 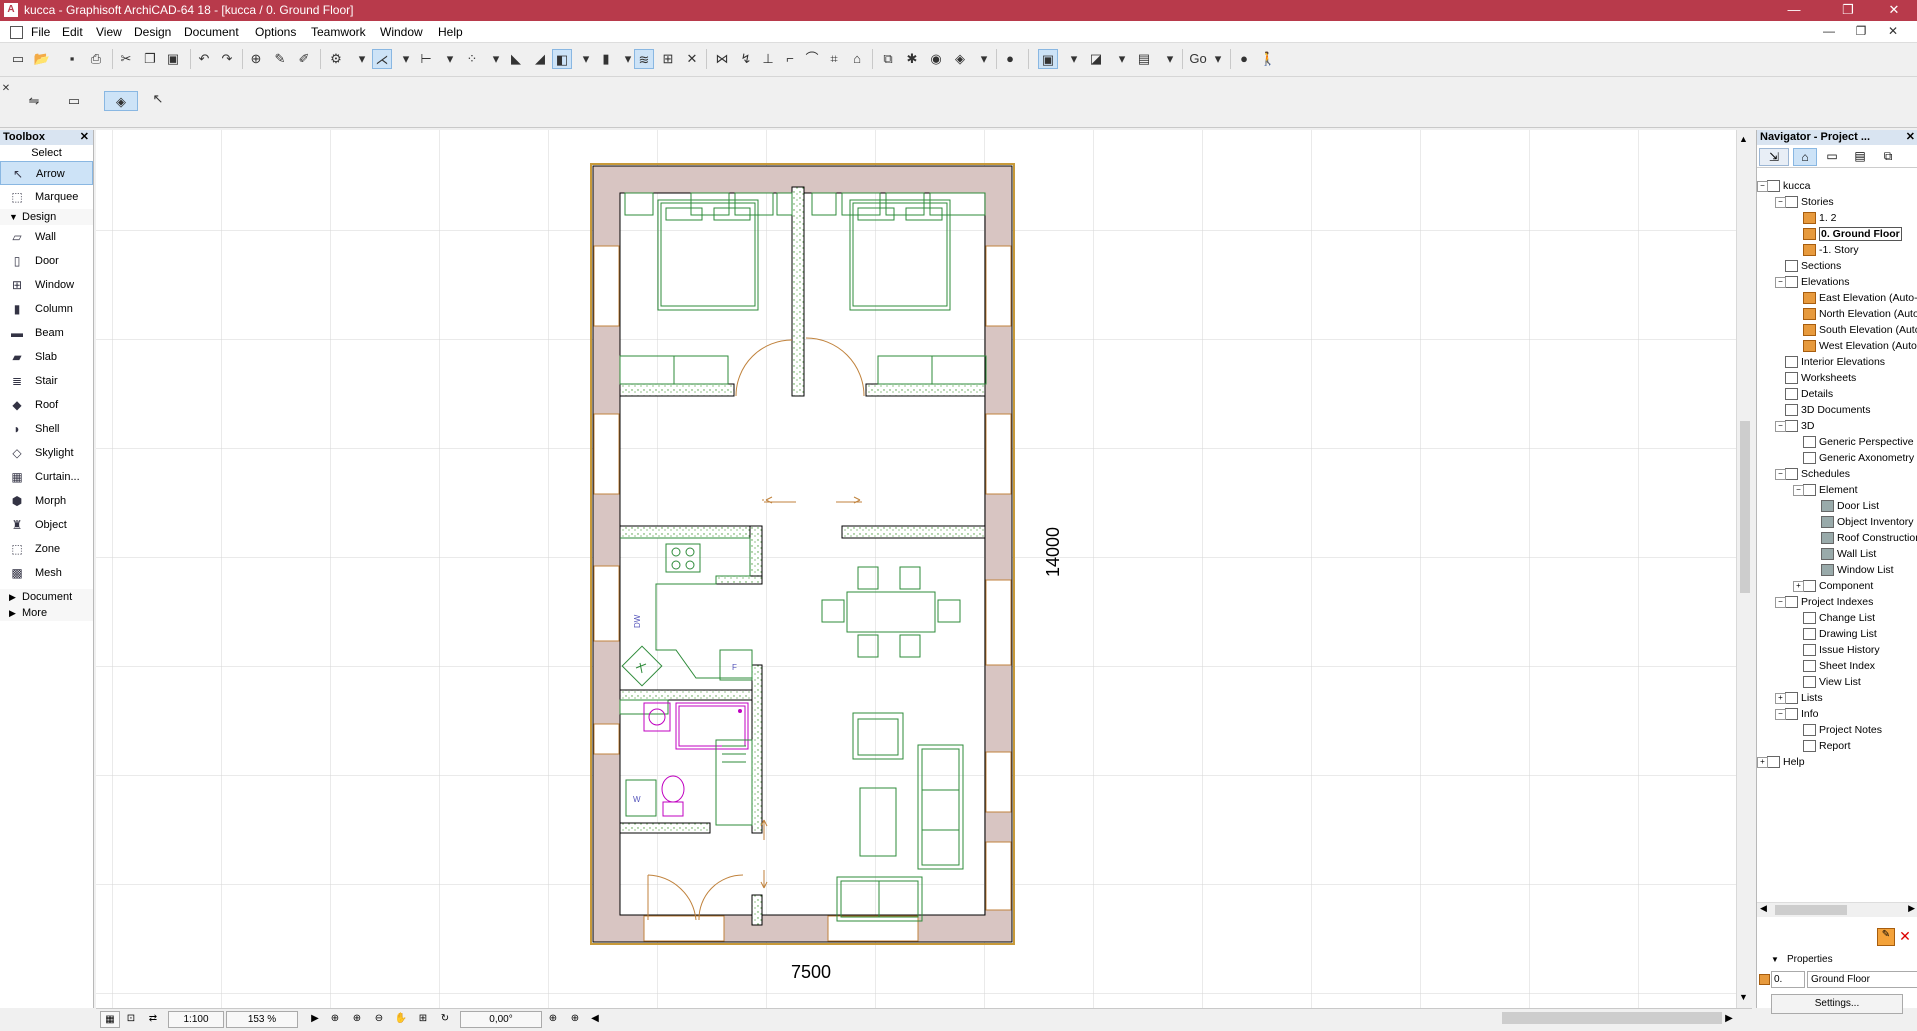 I want to click on floor-plan-icon: ▦, so click(x=110, y=1019).